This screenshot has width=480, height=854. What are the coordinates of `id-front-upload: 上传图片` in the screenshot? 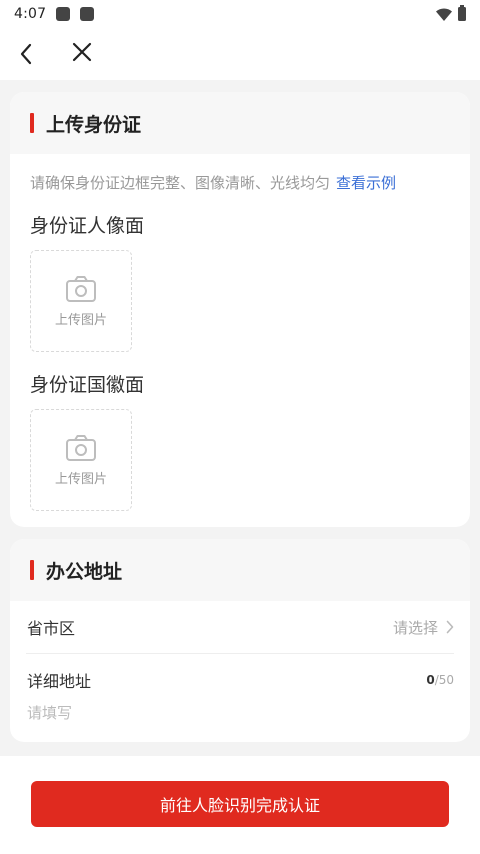 It's located at (81, 301).